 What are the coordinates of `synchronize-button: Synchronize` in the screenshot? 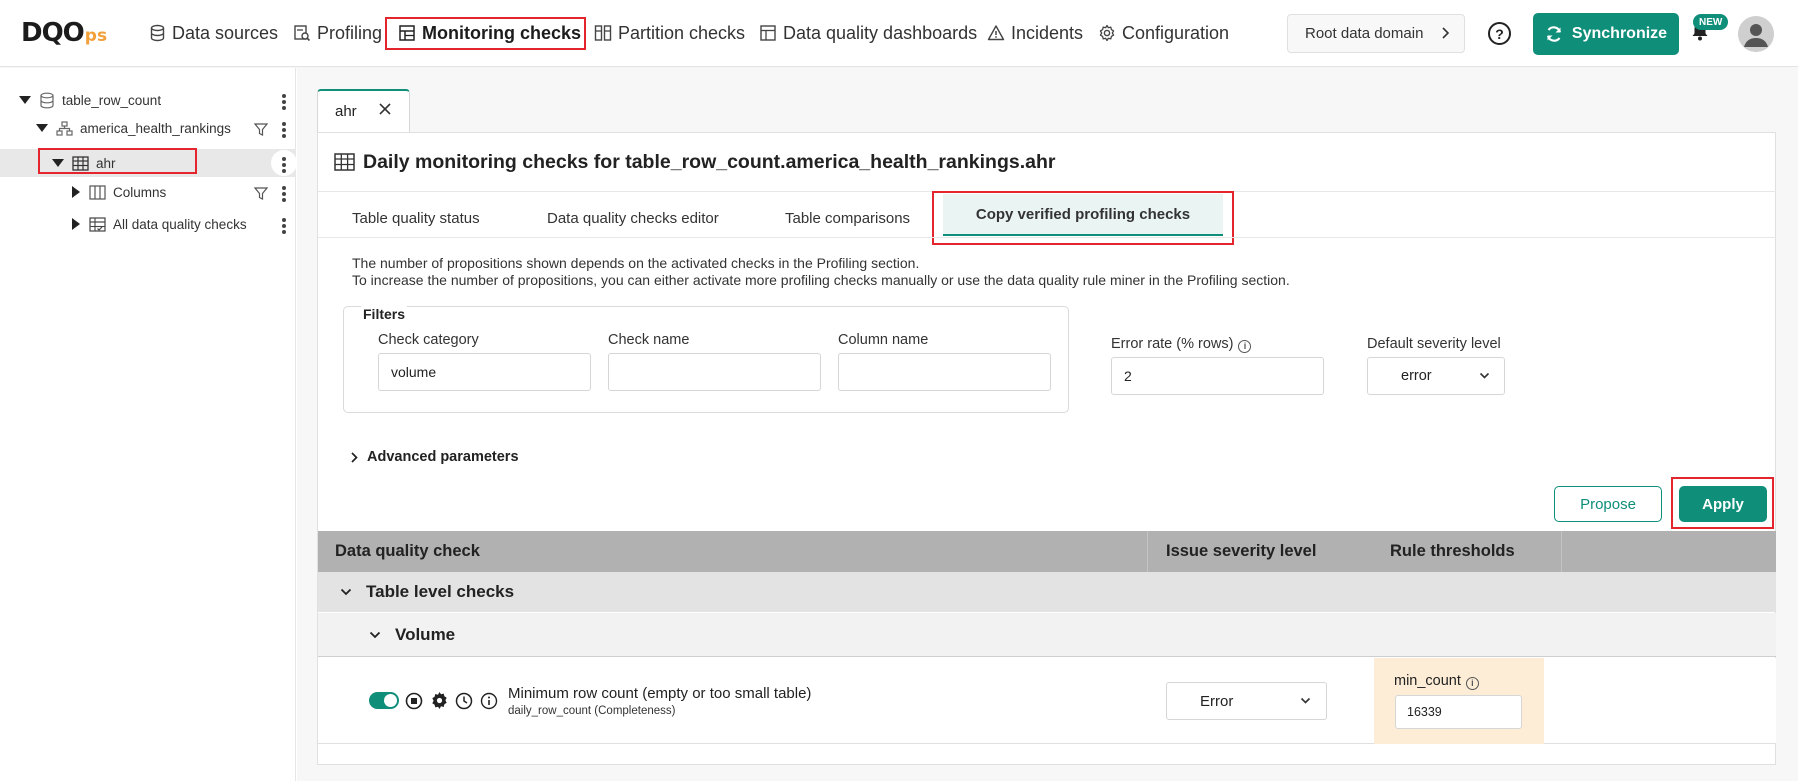 It's located at (1606, 34).